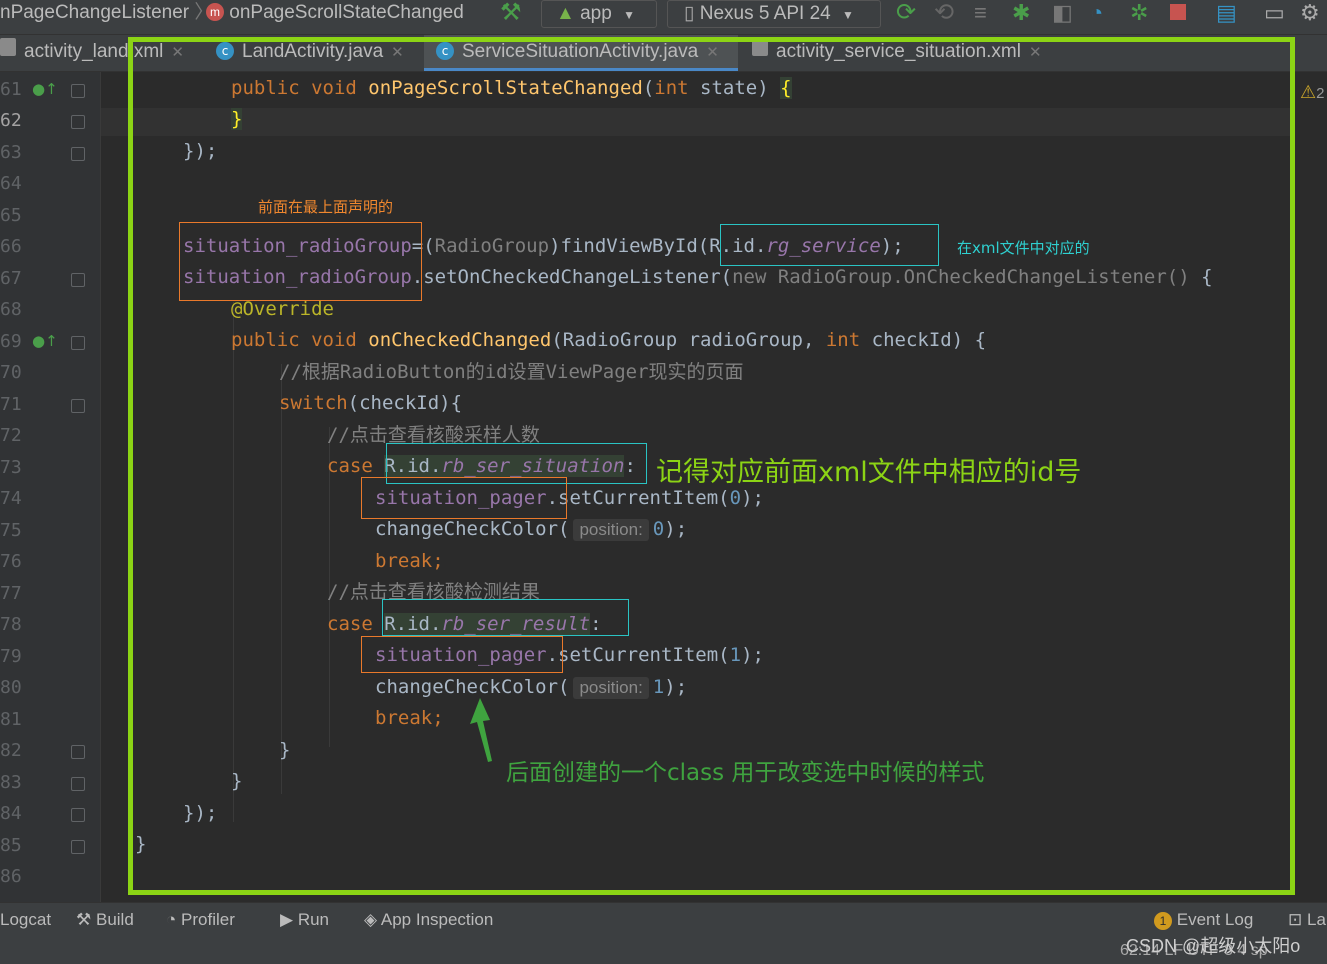 The width and height of the screenshot is (1327, 964). I want to click on device-select: ▯ Nexus 5 API 24 ▼, so click(774, 14).